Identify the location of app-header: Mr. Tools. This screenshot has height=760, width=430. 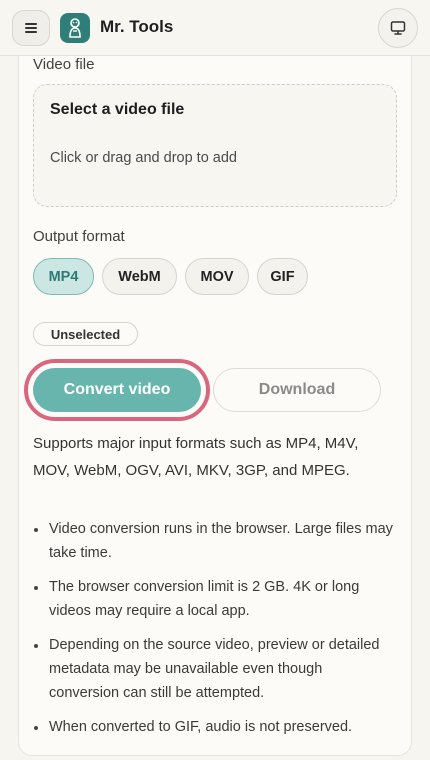
(215, 28).